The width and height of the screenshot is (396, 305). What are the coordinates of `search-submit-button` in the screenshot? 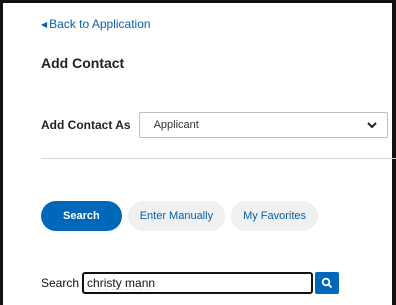 It's located at (327, 283).